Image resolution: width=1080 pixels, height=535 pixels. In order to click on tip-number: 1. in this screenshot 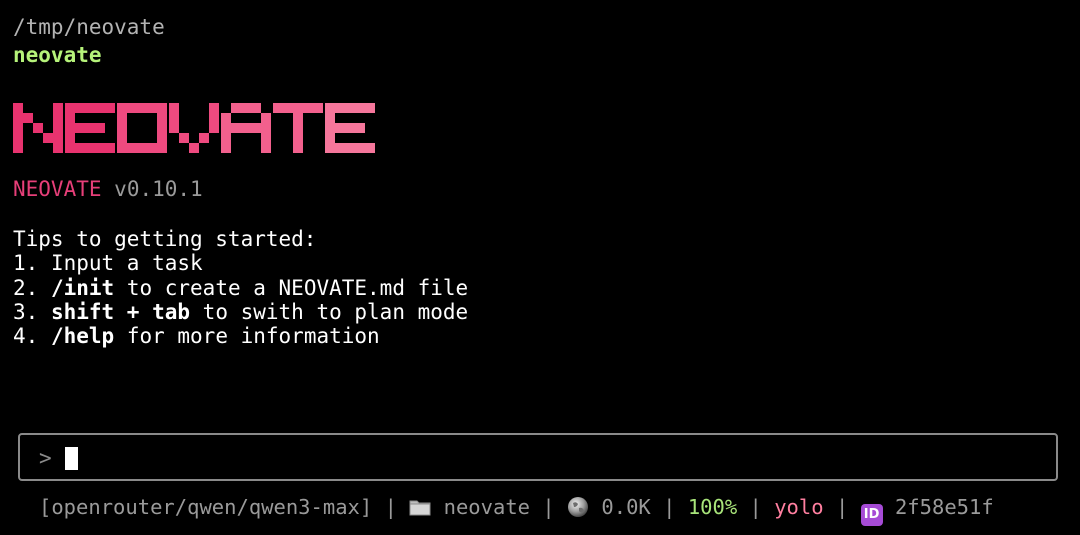, I will do `click(26, 263)`.